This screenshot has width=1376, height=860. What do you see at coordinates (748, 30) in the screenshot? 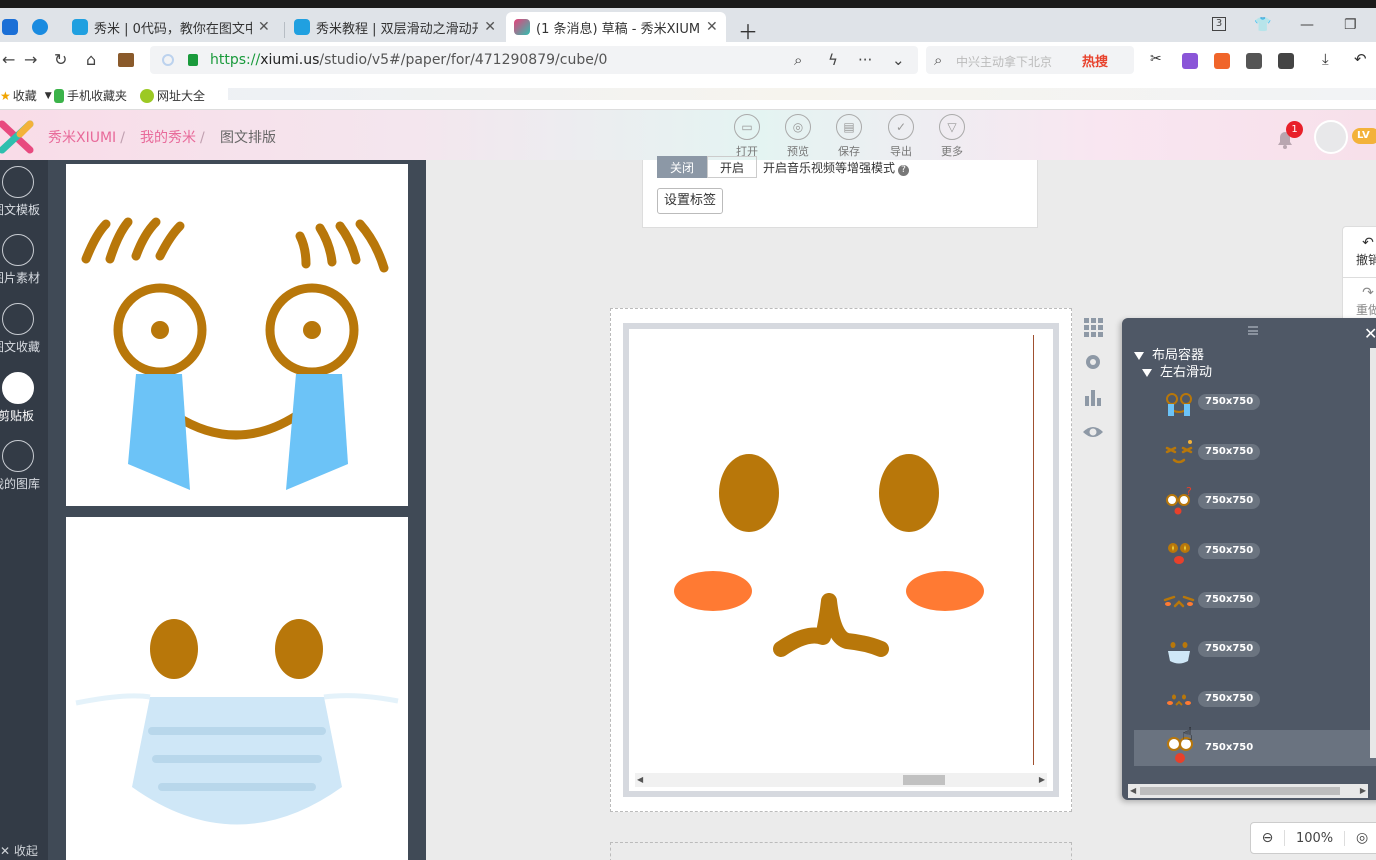
I see `new-tab-button: ＋` at bounding box center [748, 30].